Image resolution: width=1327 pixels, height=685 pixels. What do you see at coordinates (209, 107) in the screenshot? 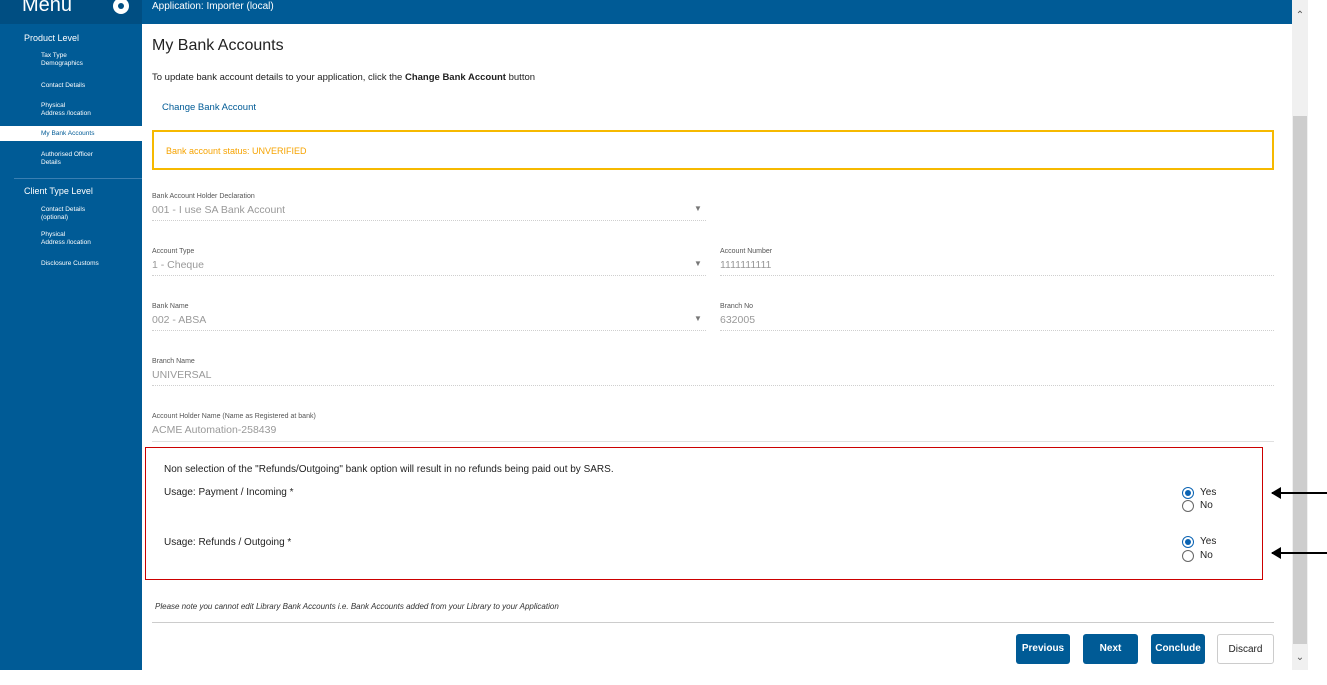
I see `change-bank-account-link: Change Bank Account` at bounding box center [209, 107].